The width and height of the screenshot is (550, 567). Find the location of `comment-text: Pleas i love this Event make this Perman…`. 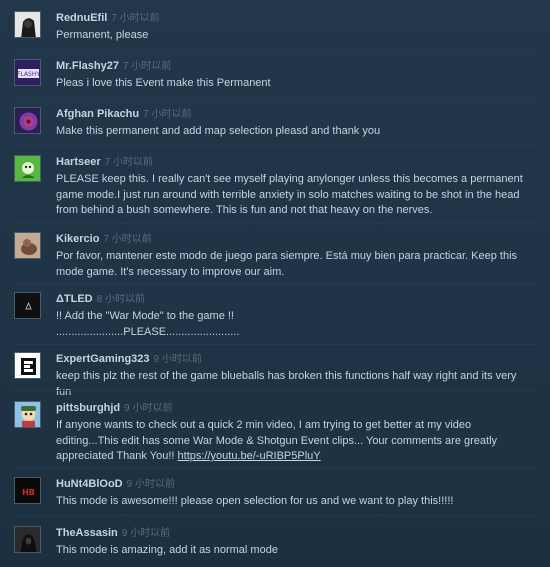

comment-text: Pleas i love this Event make this Perman… is located at coordinates (163, 83).